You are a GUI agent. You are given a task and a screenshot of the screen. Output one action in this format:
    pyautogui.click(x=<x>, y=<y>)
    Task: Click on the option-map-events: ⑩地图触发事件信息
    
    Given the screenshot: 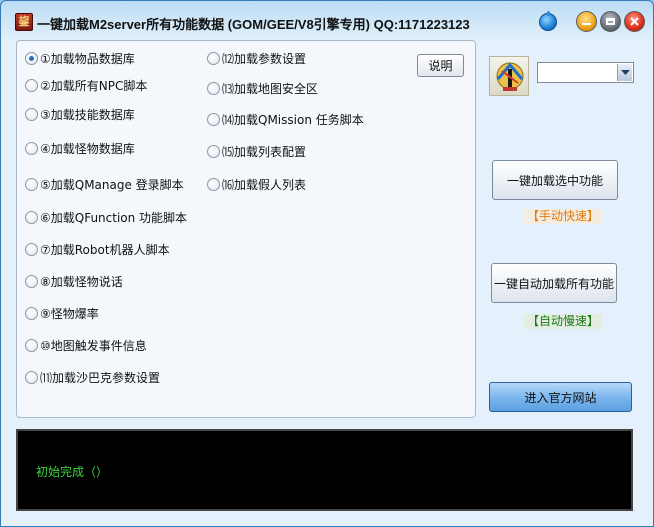 What is the action you would take?
    pyautogui.click(x=86, y=345)
    